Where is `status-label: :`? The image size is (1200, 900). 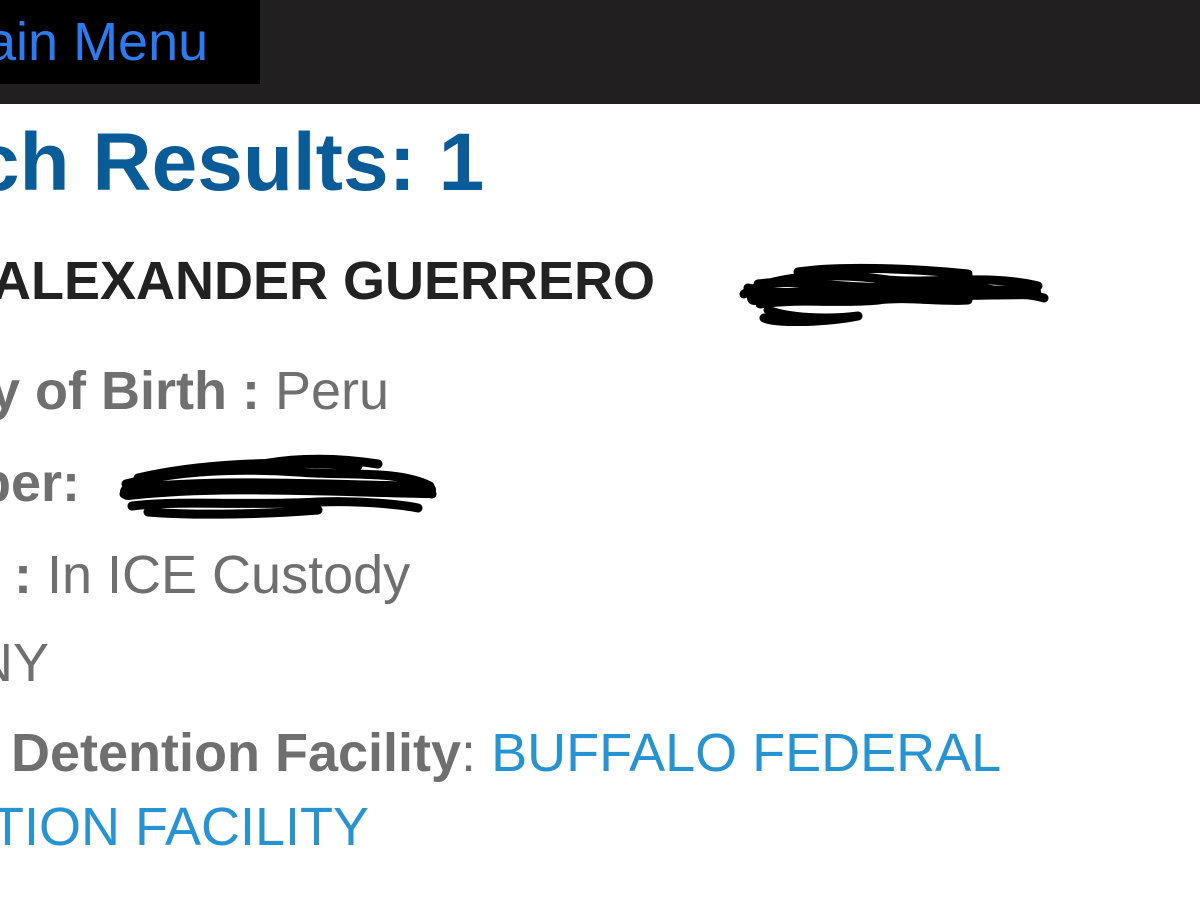
status-label: : is located at coordinates (23, 575).